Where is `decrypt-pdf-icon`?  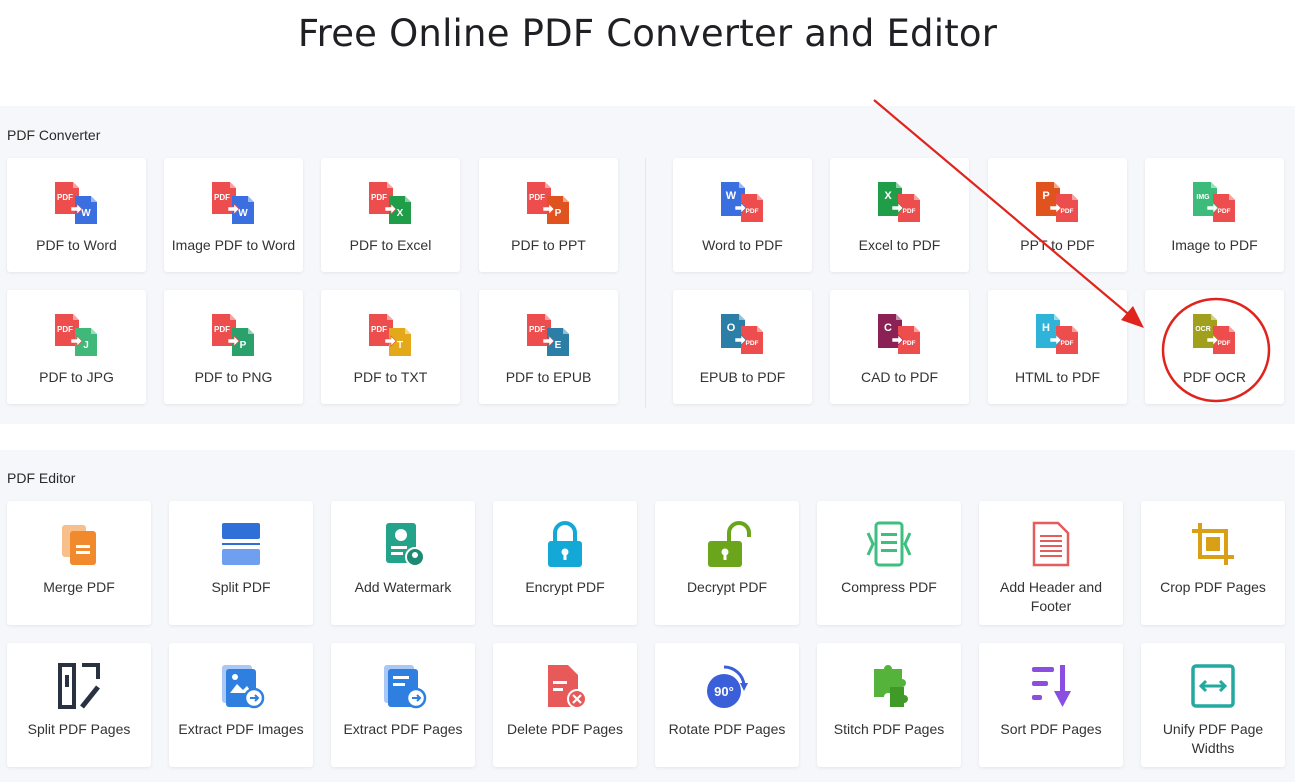 decrypt-pdf-icon is located at coordinates (729, 544).